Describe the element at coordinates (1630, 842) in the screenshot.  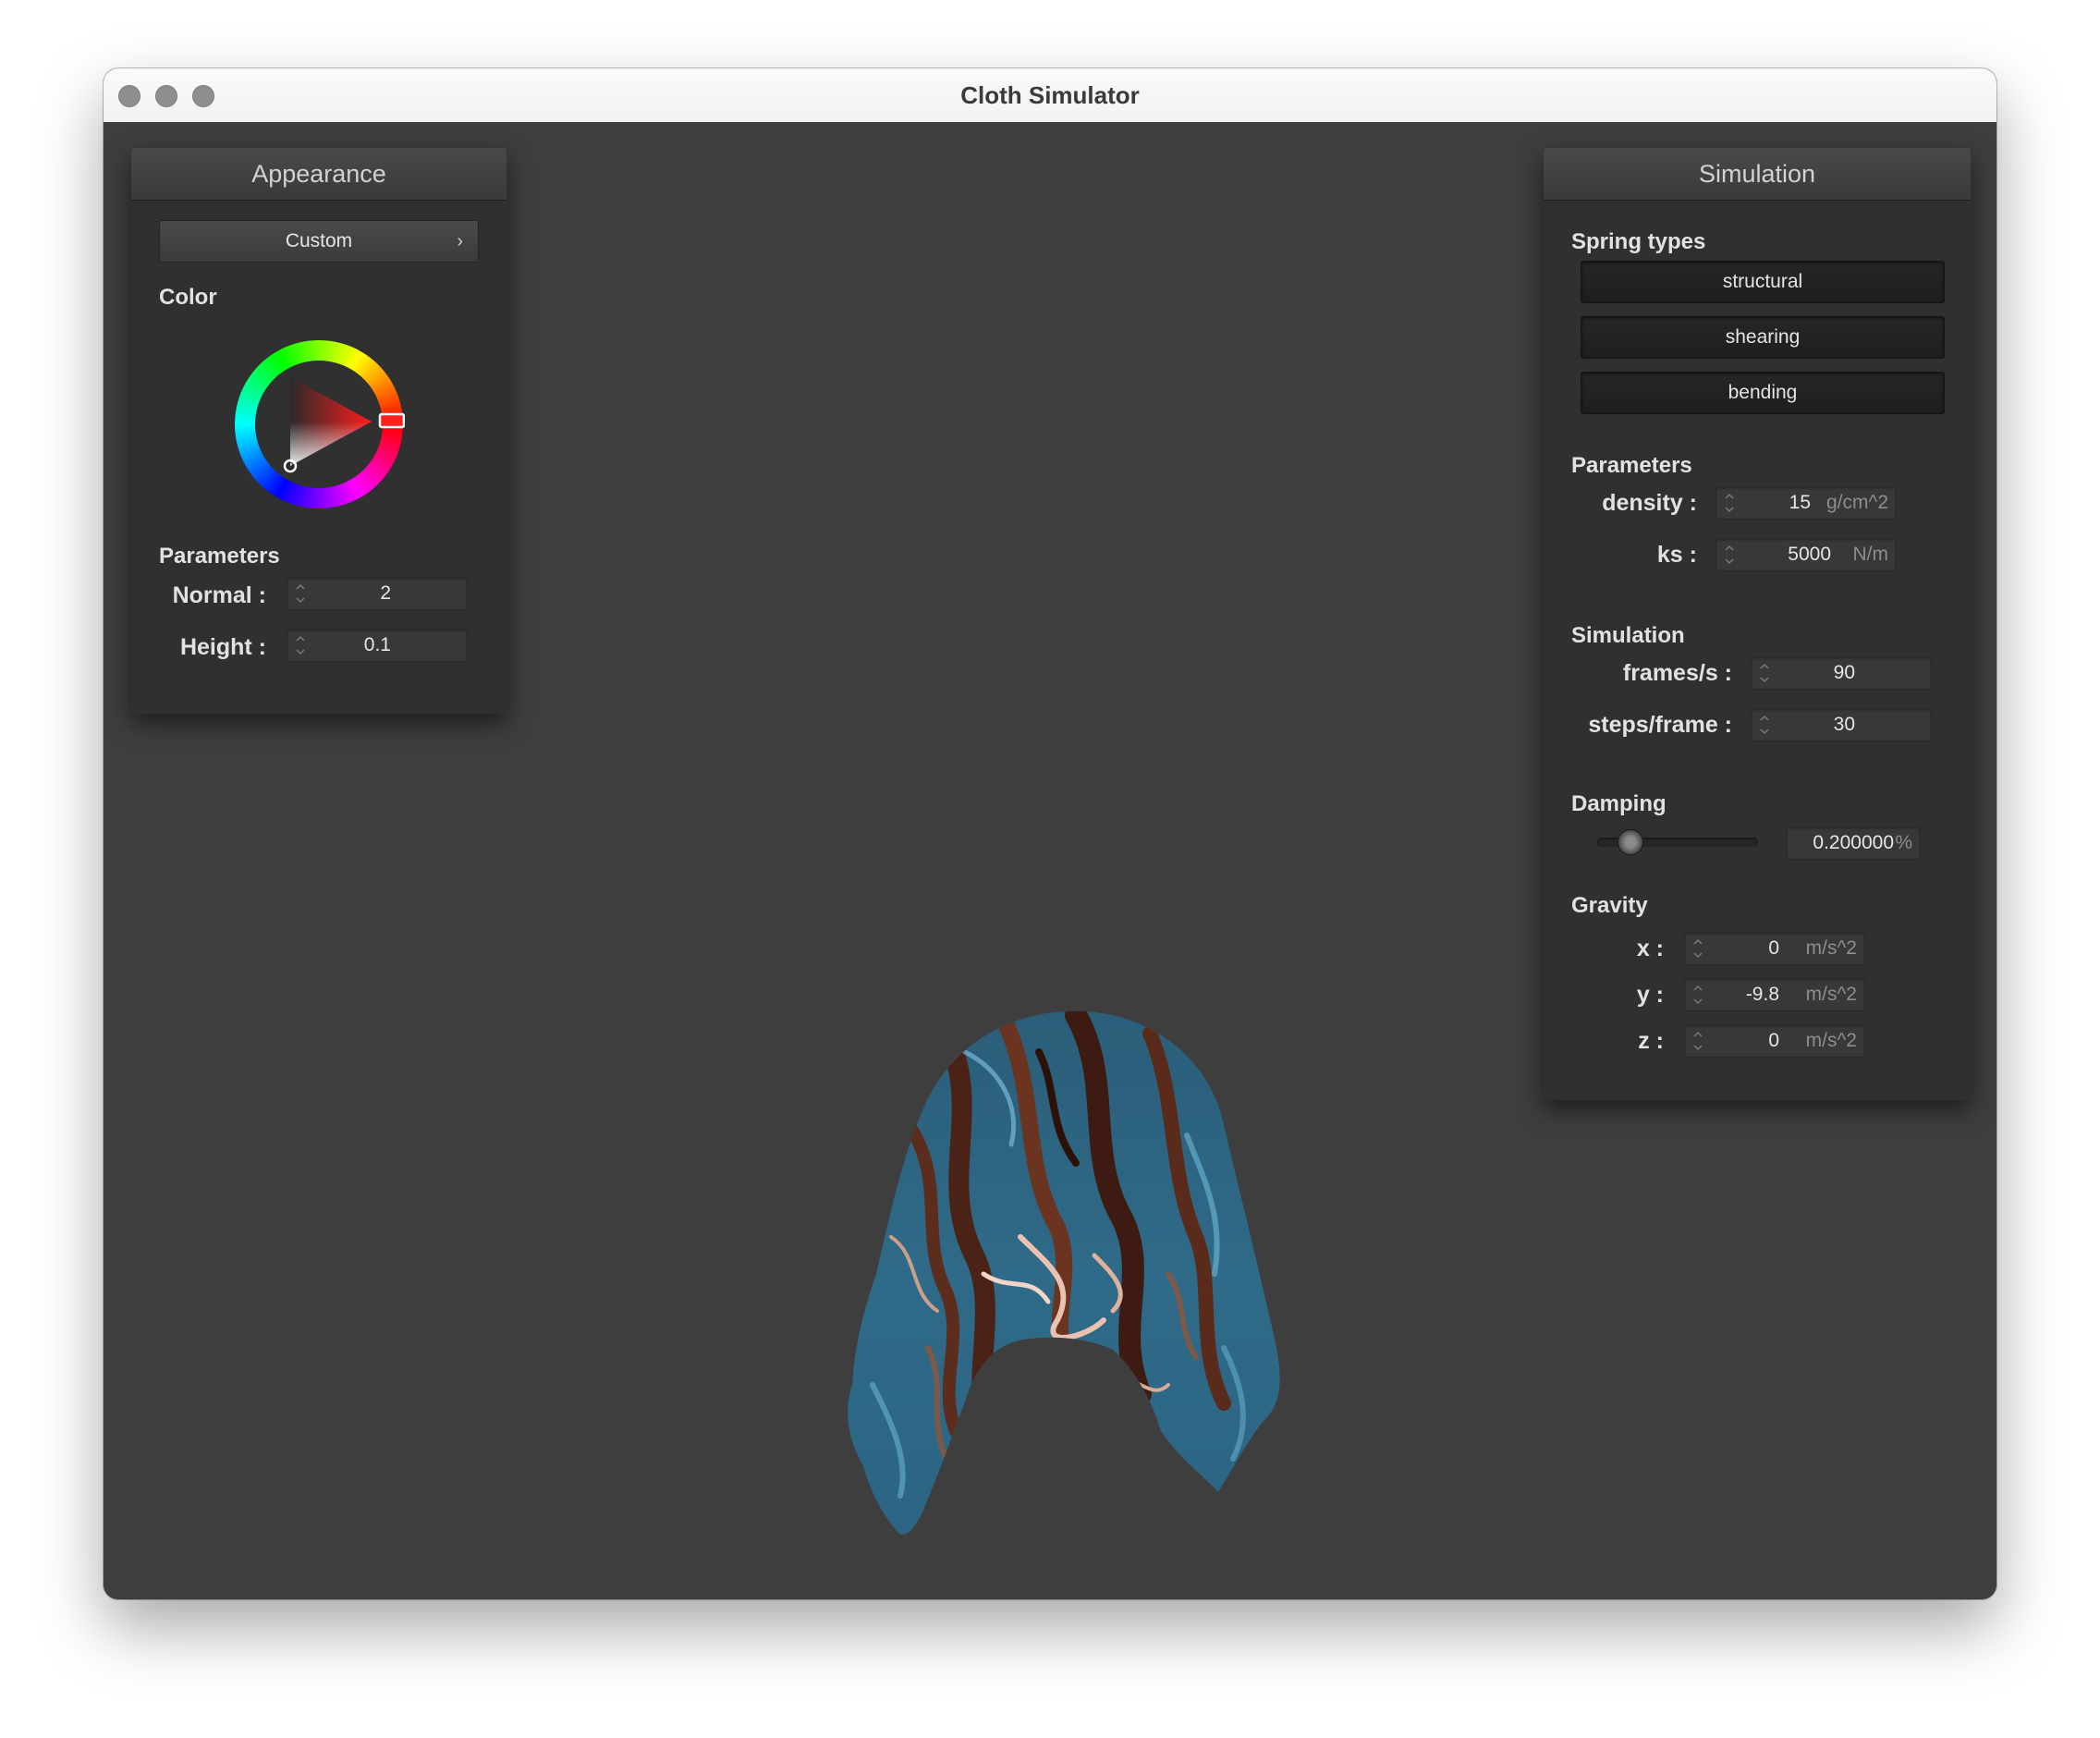
I see `damping-slider-handle` at that location.